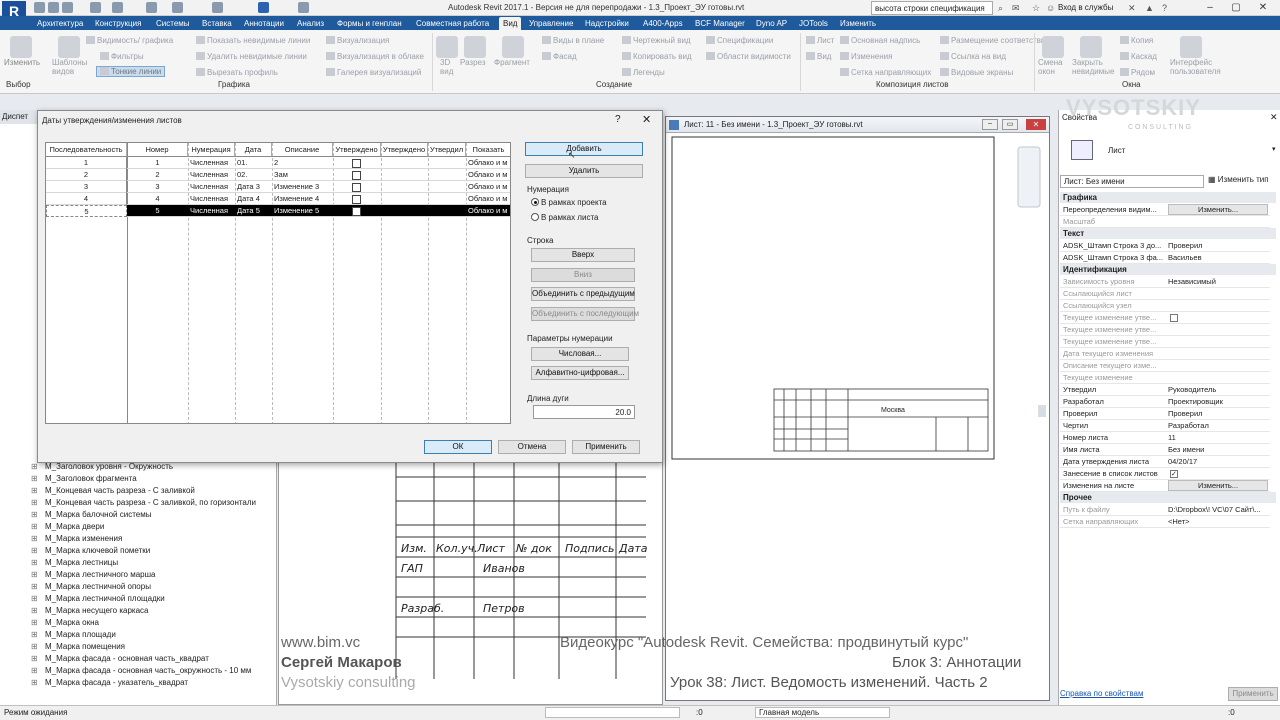 The image size is (1280, 720). Describe the element at coordinates (1091, 47) in the screenshot. I see `close-hidden-icon` at that location.